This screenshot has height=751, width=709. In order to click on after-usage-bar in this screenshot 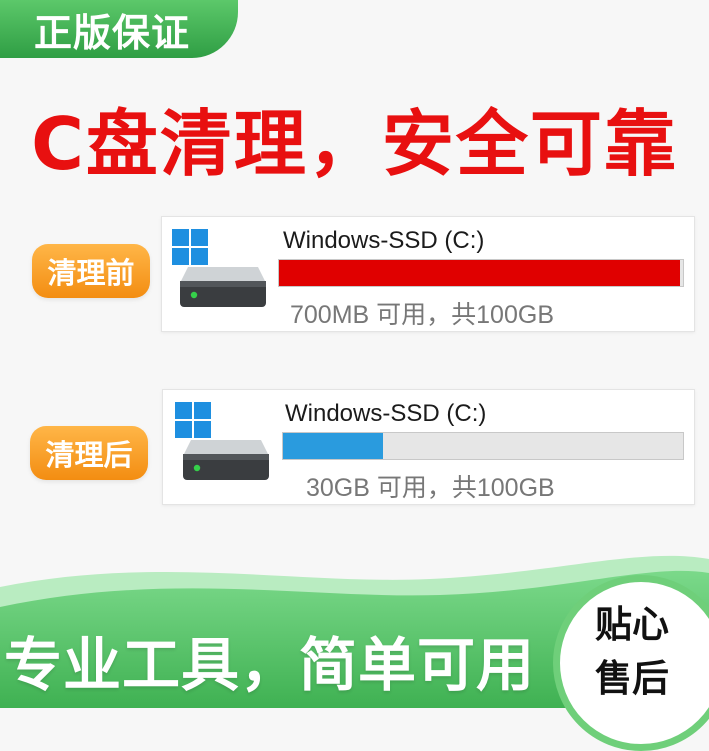, I will do `click(483, 446)`.